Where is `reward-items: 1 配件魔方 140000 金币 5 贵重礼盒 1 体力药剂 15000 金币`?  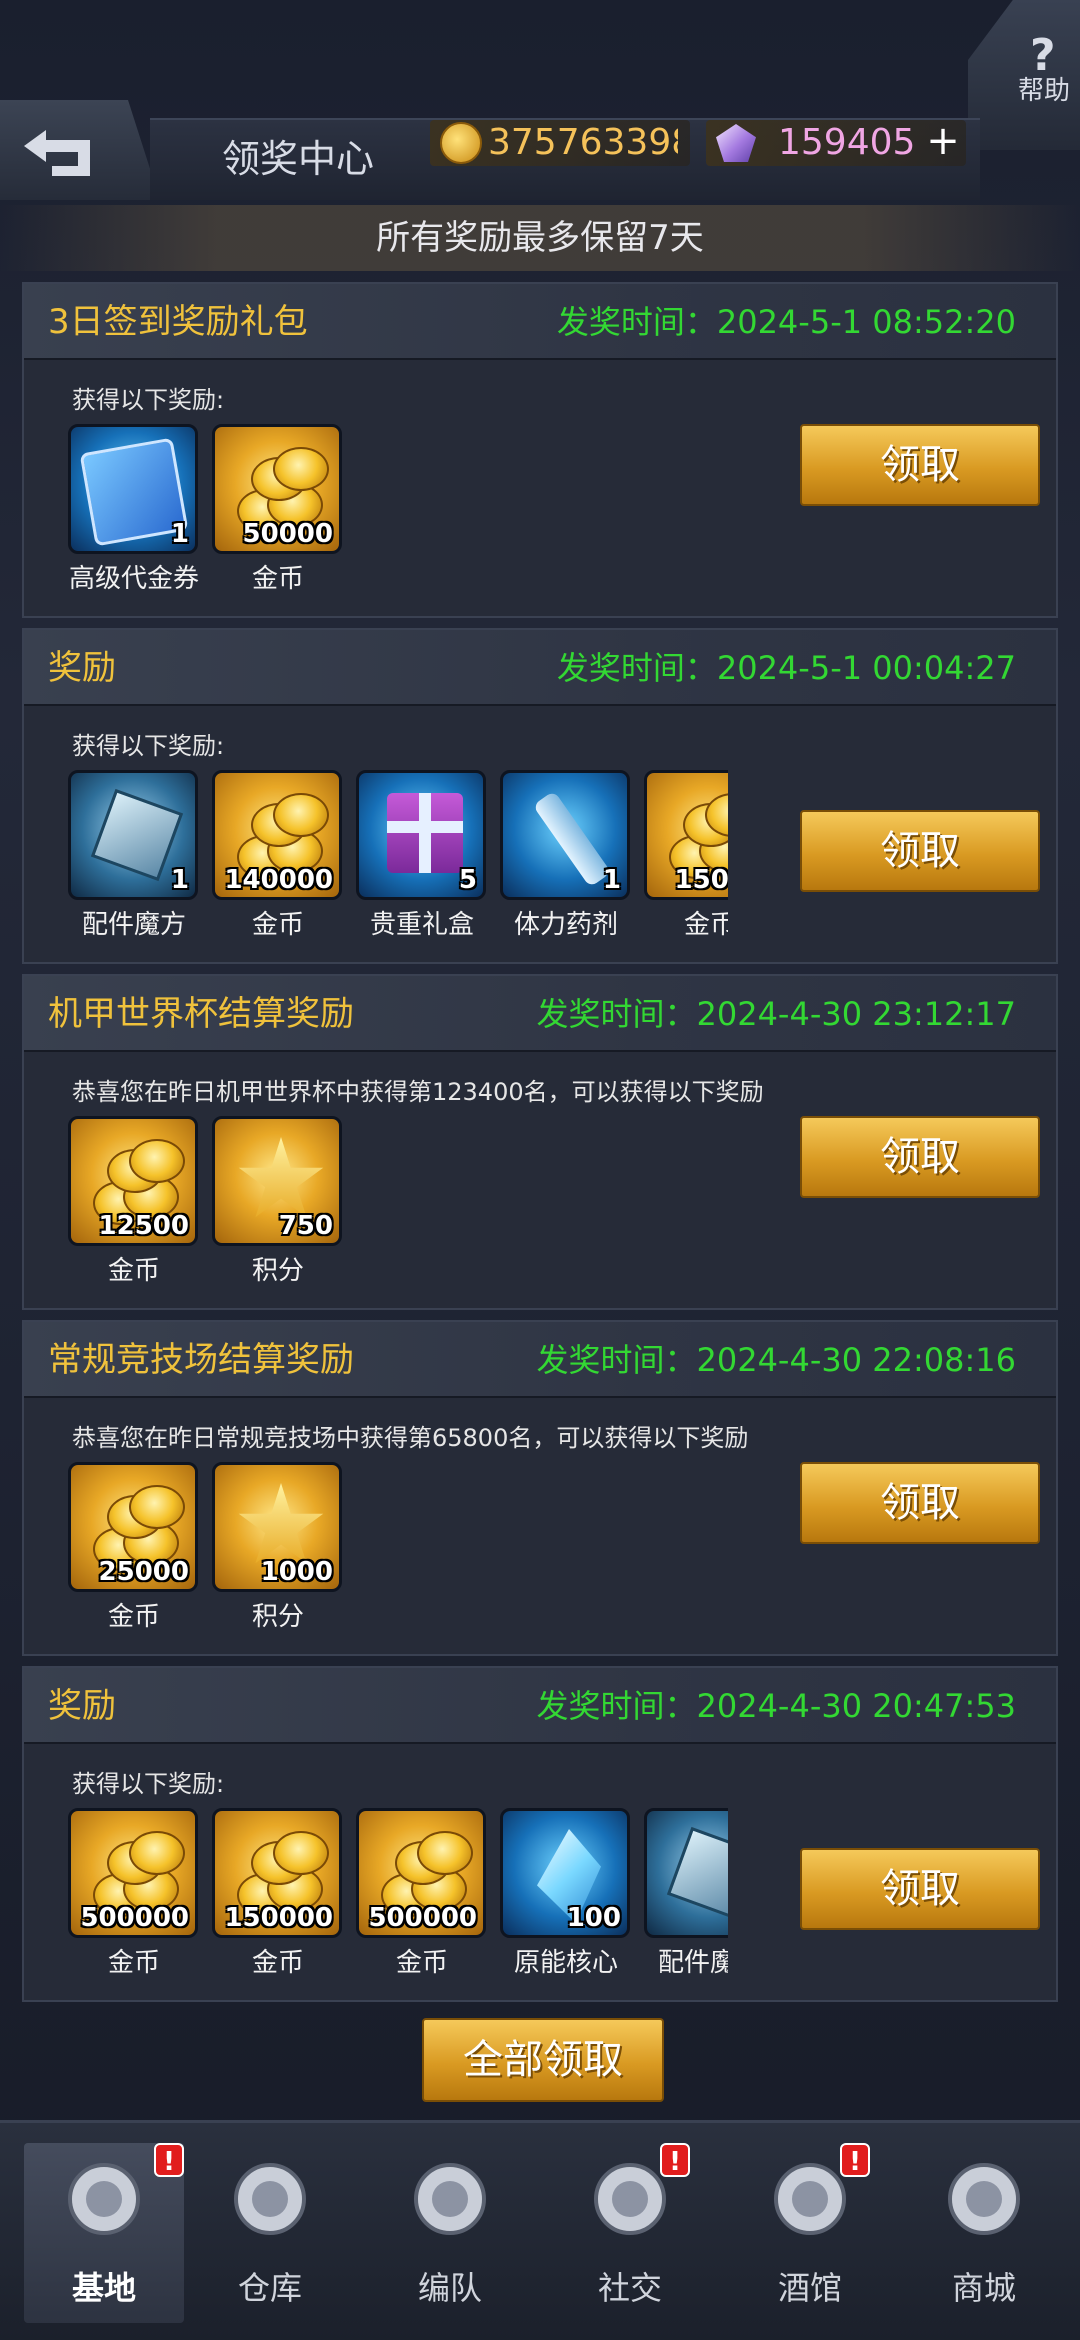 reward-items: 1 配件魔方 140000 金币 5 贵重礼盒 1 体力药剂 15000 金币 is located at coordinates (398, 865).